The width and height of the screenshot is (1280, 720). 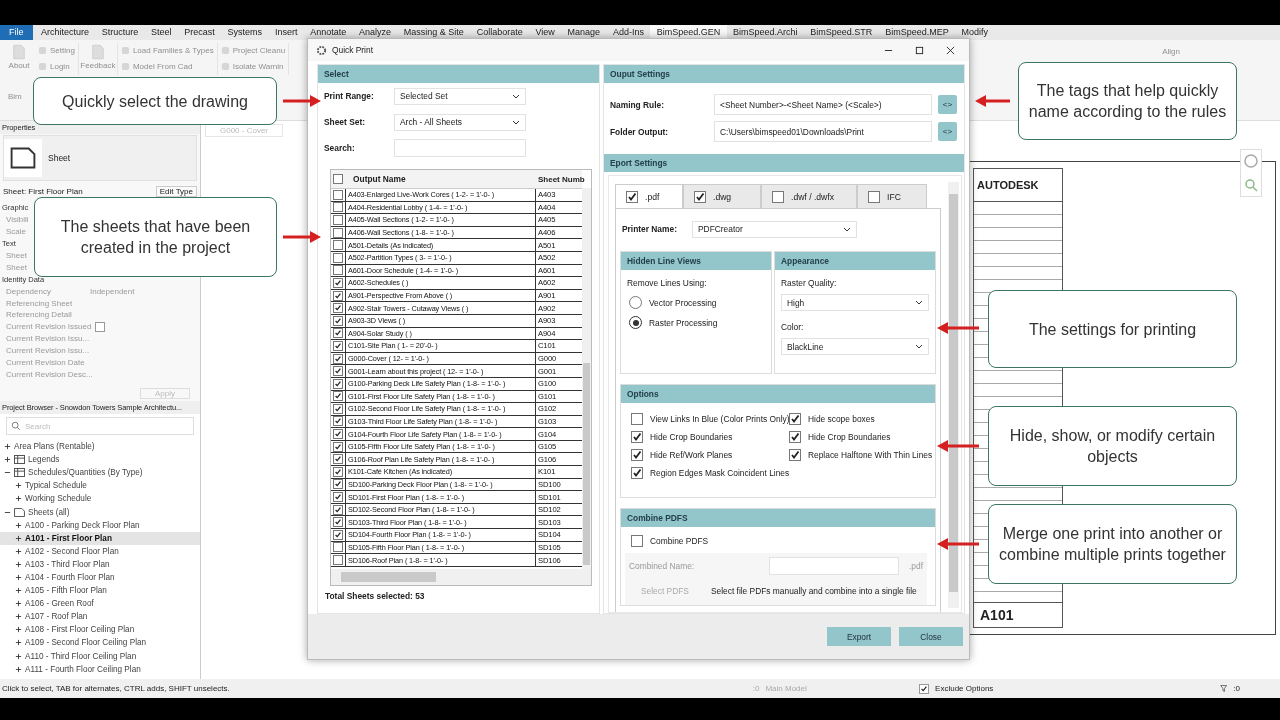 What do you see at coordinates (841, 32) in the screenshot?
I see `ribbon-tab: BimSpeed.STR` at bounding box center [841, 32].